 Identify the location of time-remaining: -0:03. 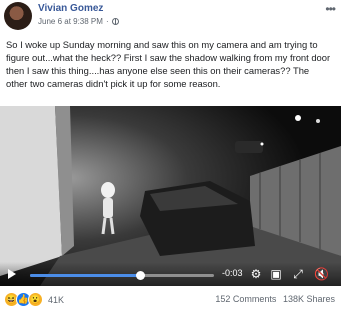
(232, 273).